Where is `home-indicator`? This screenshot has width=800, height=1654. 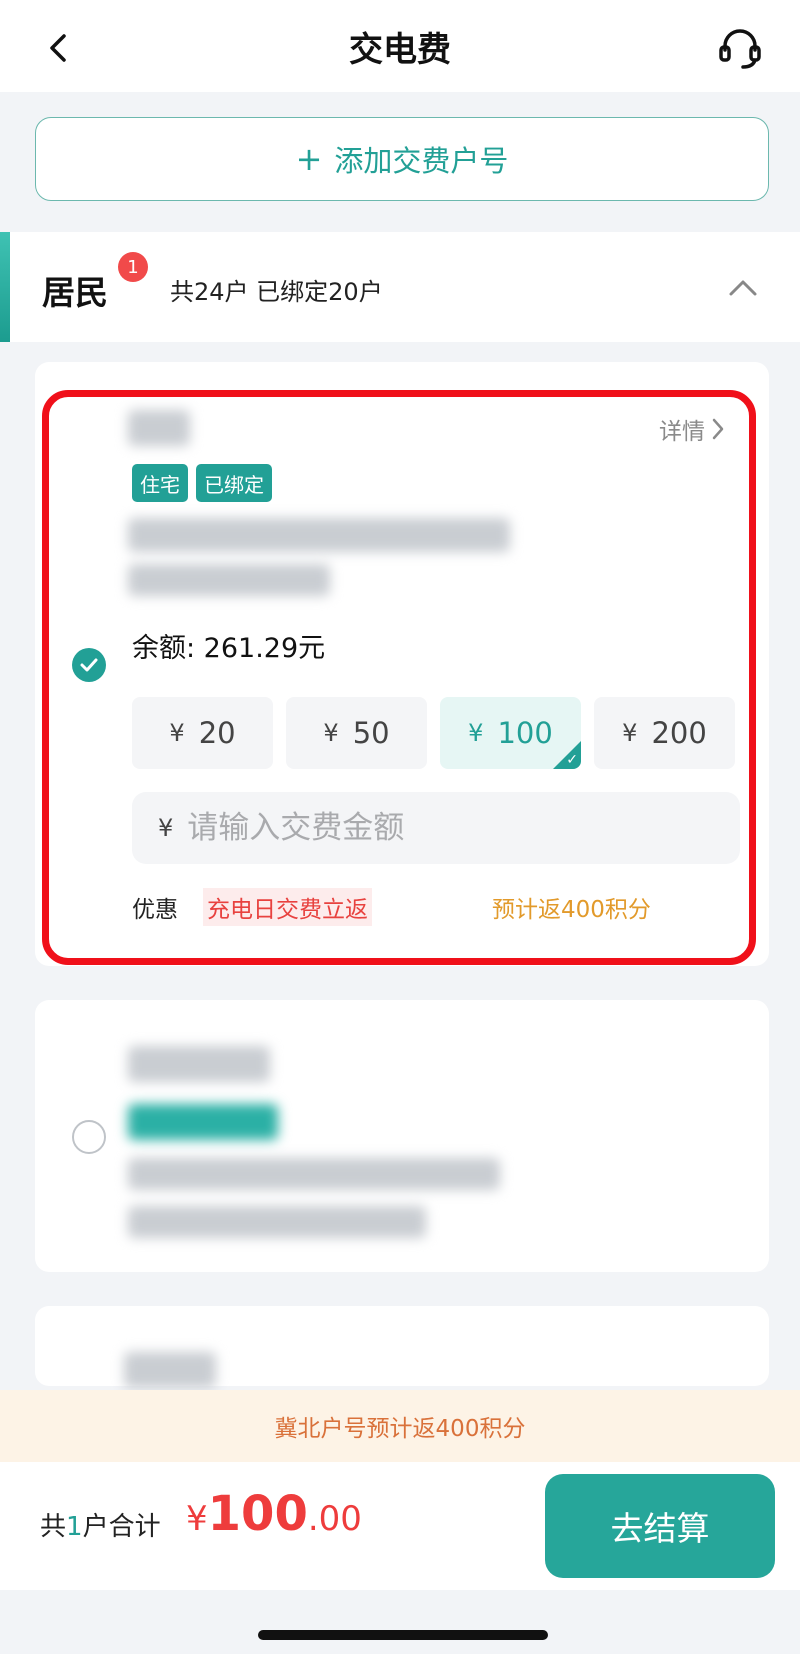 home-indicator is located at coordinates (403, 1635).